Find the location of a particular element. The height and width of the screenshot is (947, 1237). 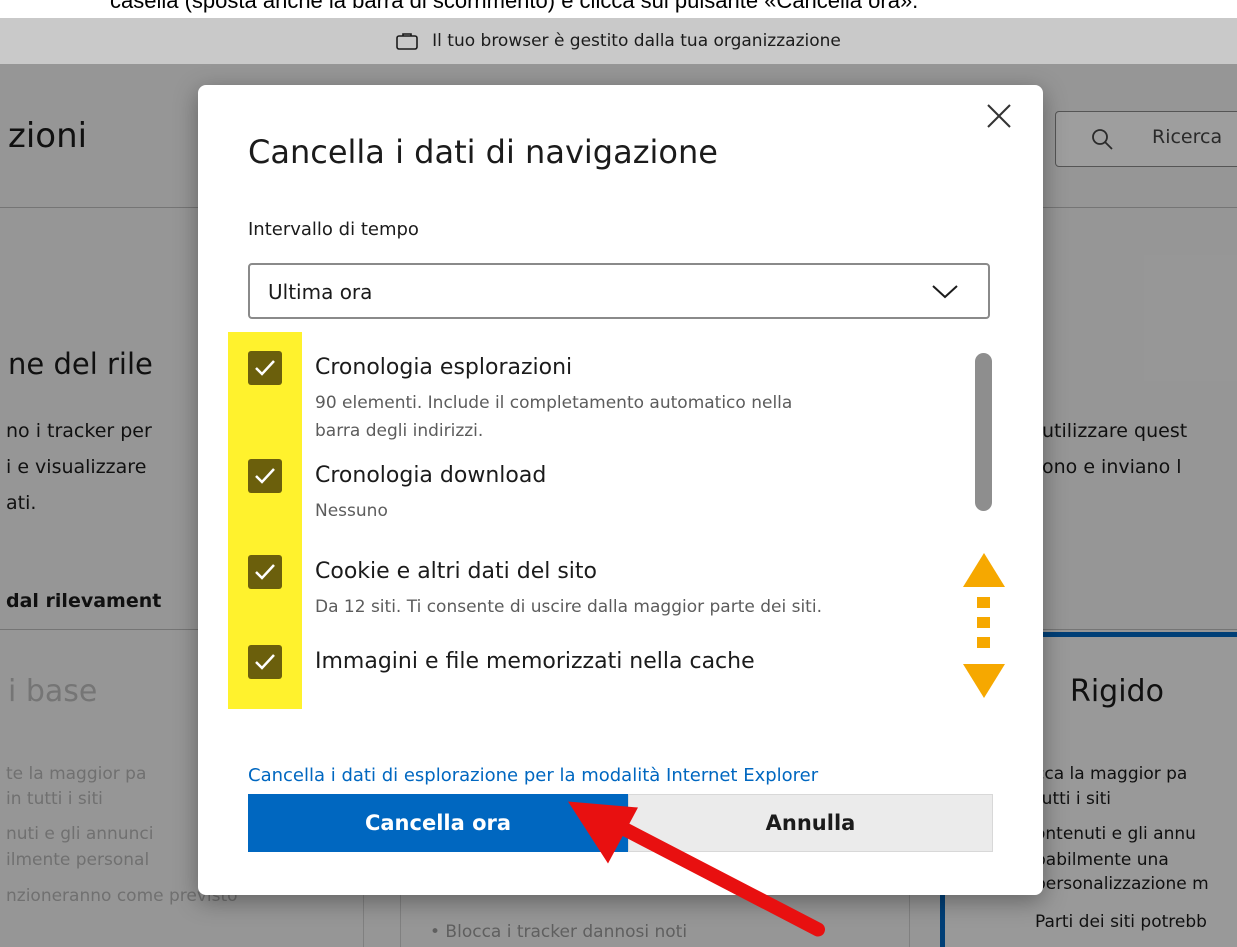

cache-checkbox is located at coordinates (265, 662).